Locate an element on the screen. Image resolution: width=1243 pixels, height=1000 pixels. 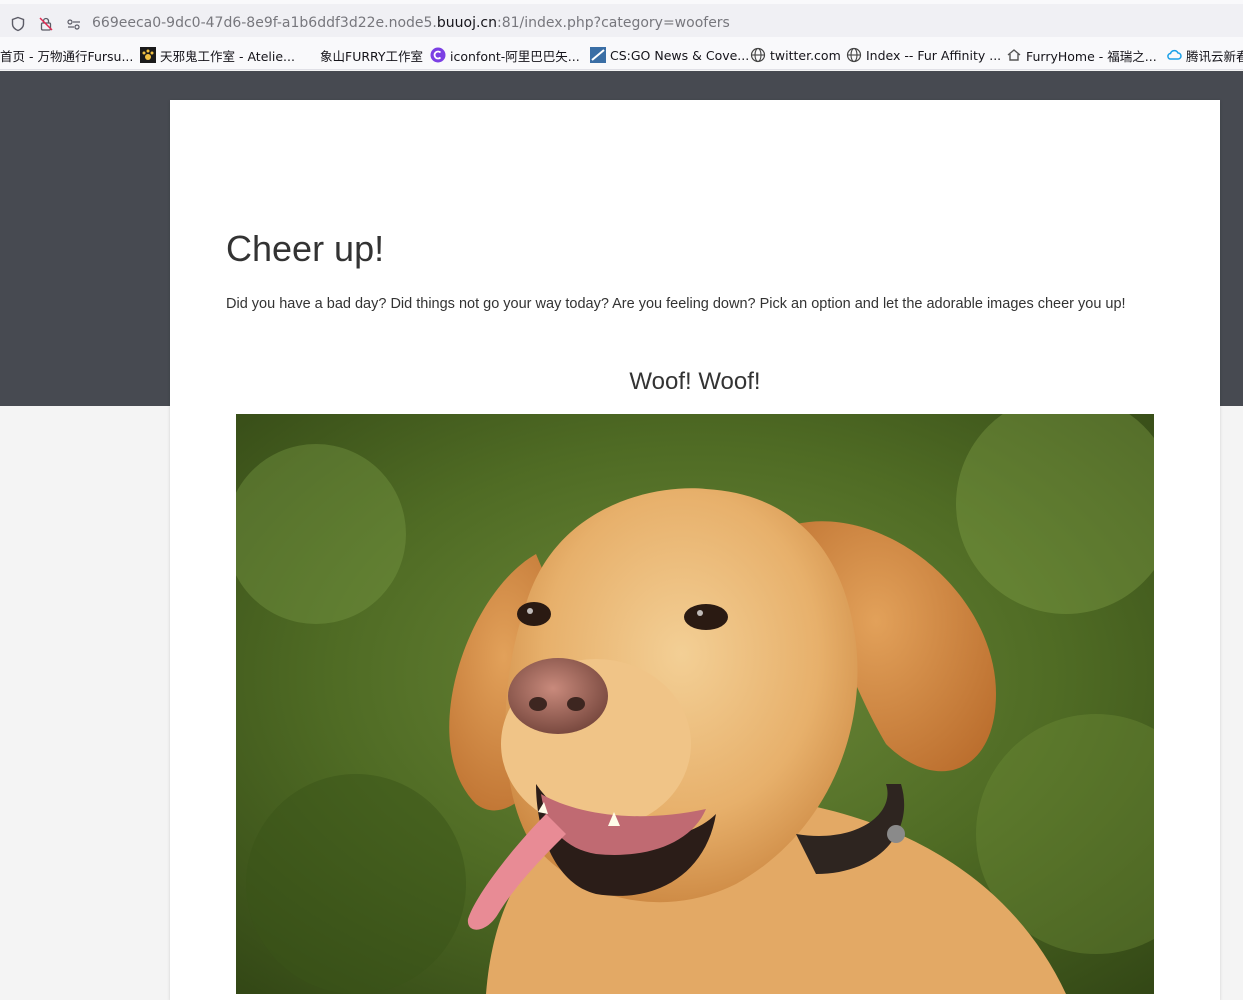
bookmark-item: twitter.com is located at coordinates (795, 55).